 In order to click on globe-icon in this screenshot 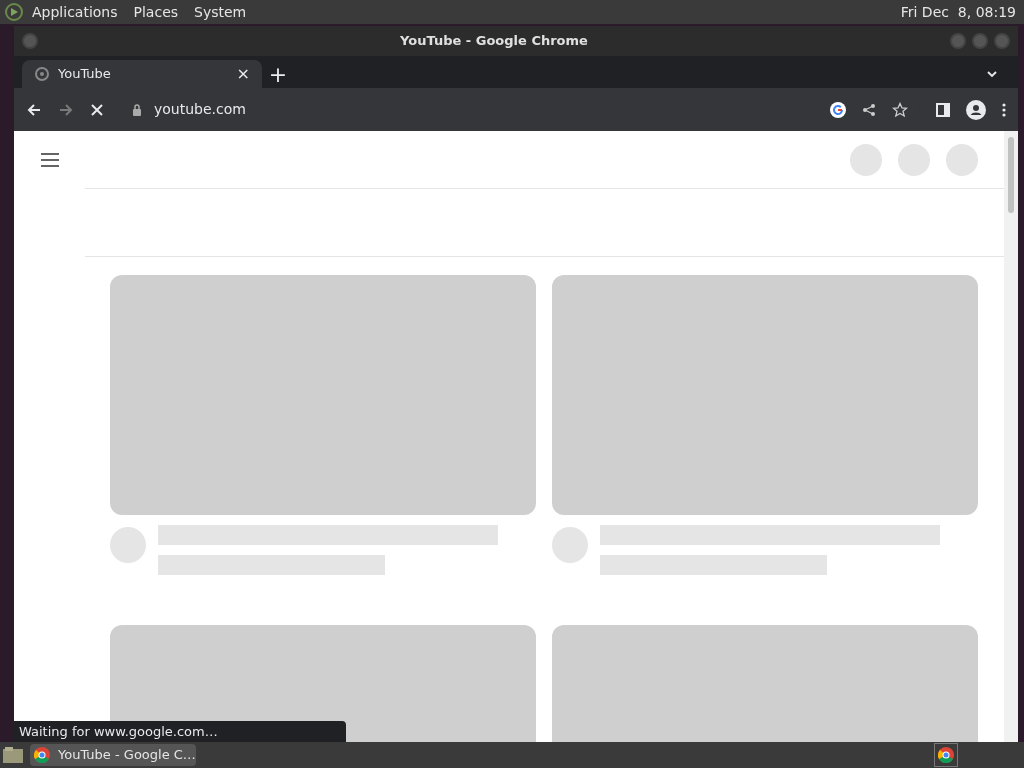, I will do `click(42, 74)`.